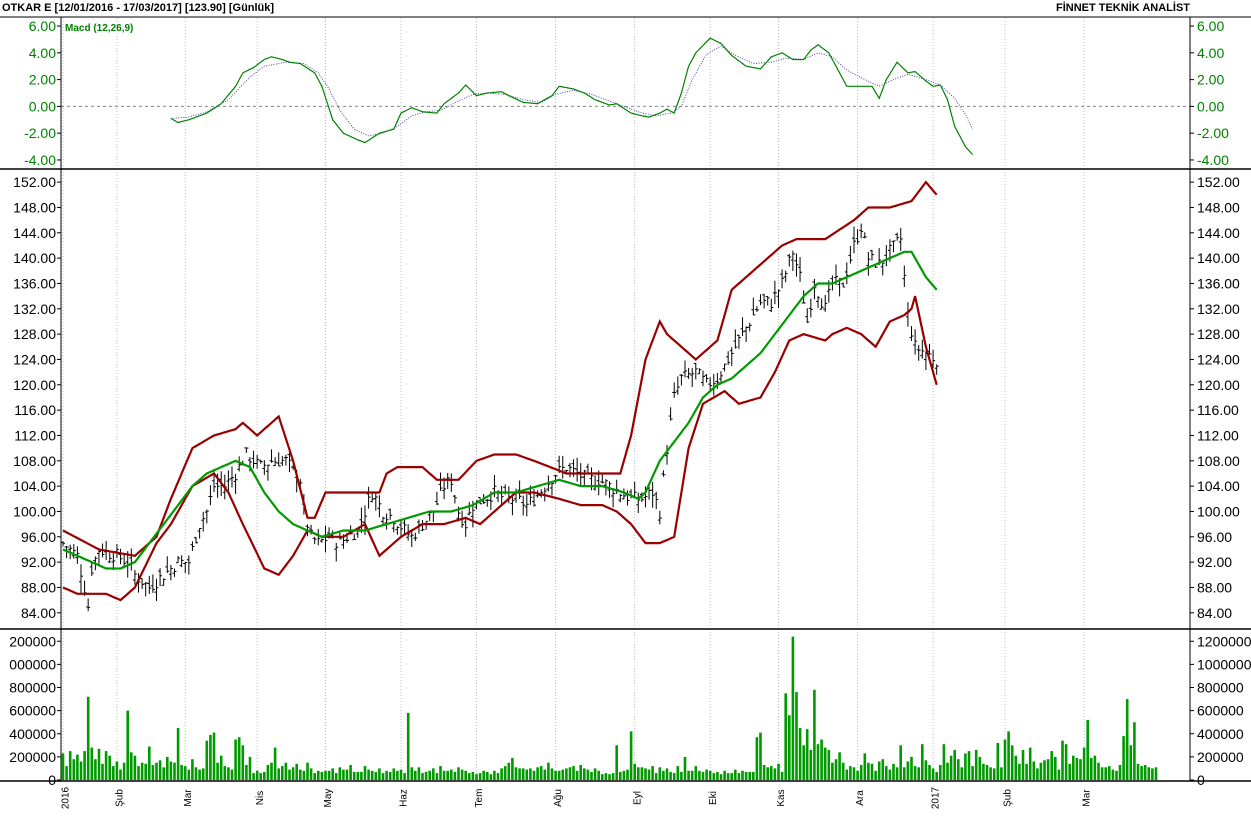 Image resolution: width=1251 pixels, height=822 pixels. What do you see at coordinates (38, 537) in the screenshot?
I see `price-y-tick-left: 96.00` at bounding box center [38, 537].